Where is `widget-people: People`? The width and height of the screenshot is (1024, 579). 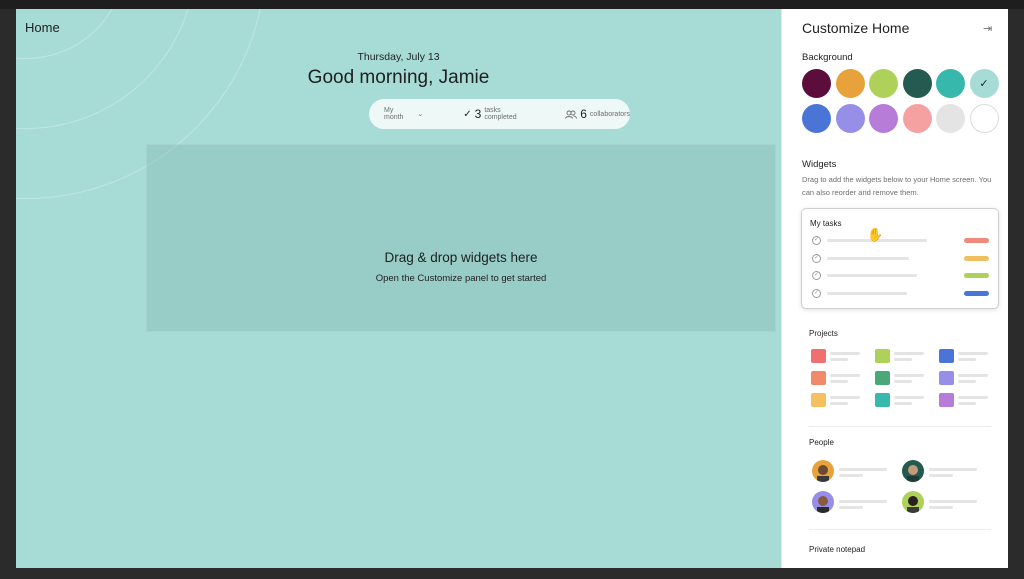 widget-people: People is located at coordinates (900, 477).